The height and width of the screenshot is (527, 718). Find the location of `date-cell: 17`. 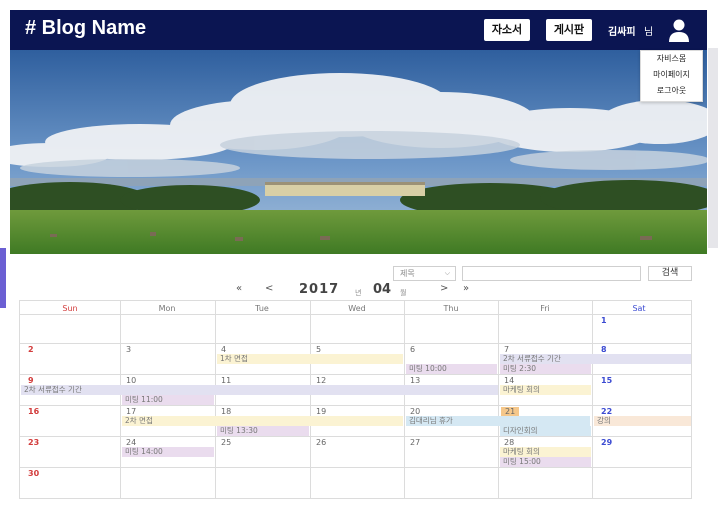

date-cell: 17 is located at coordinates (131, 411).